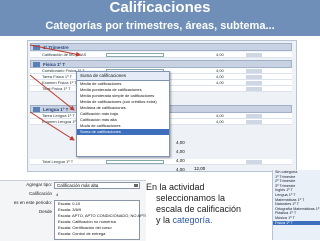 The width and height of the screenshot is (320, 241). Describe the element at coordinates (56, 47) in the screenshot. I see `category-label: 1º Trimestre` at that location.